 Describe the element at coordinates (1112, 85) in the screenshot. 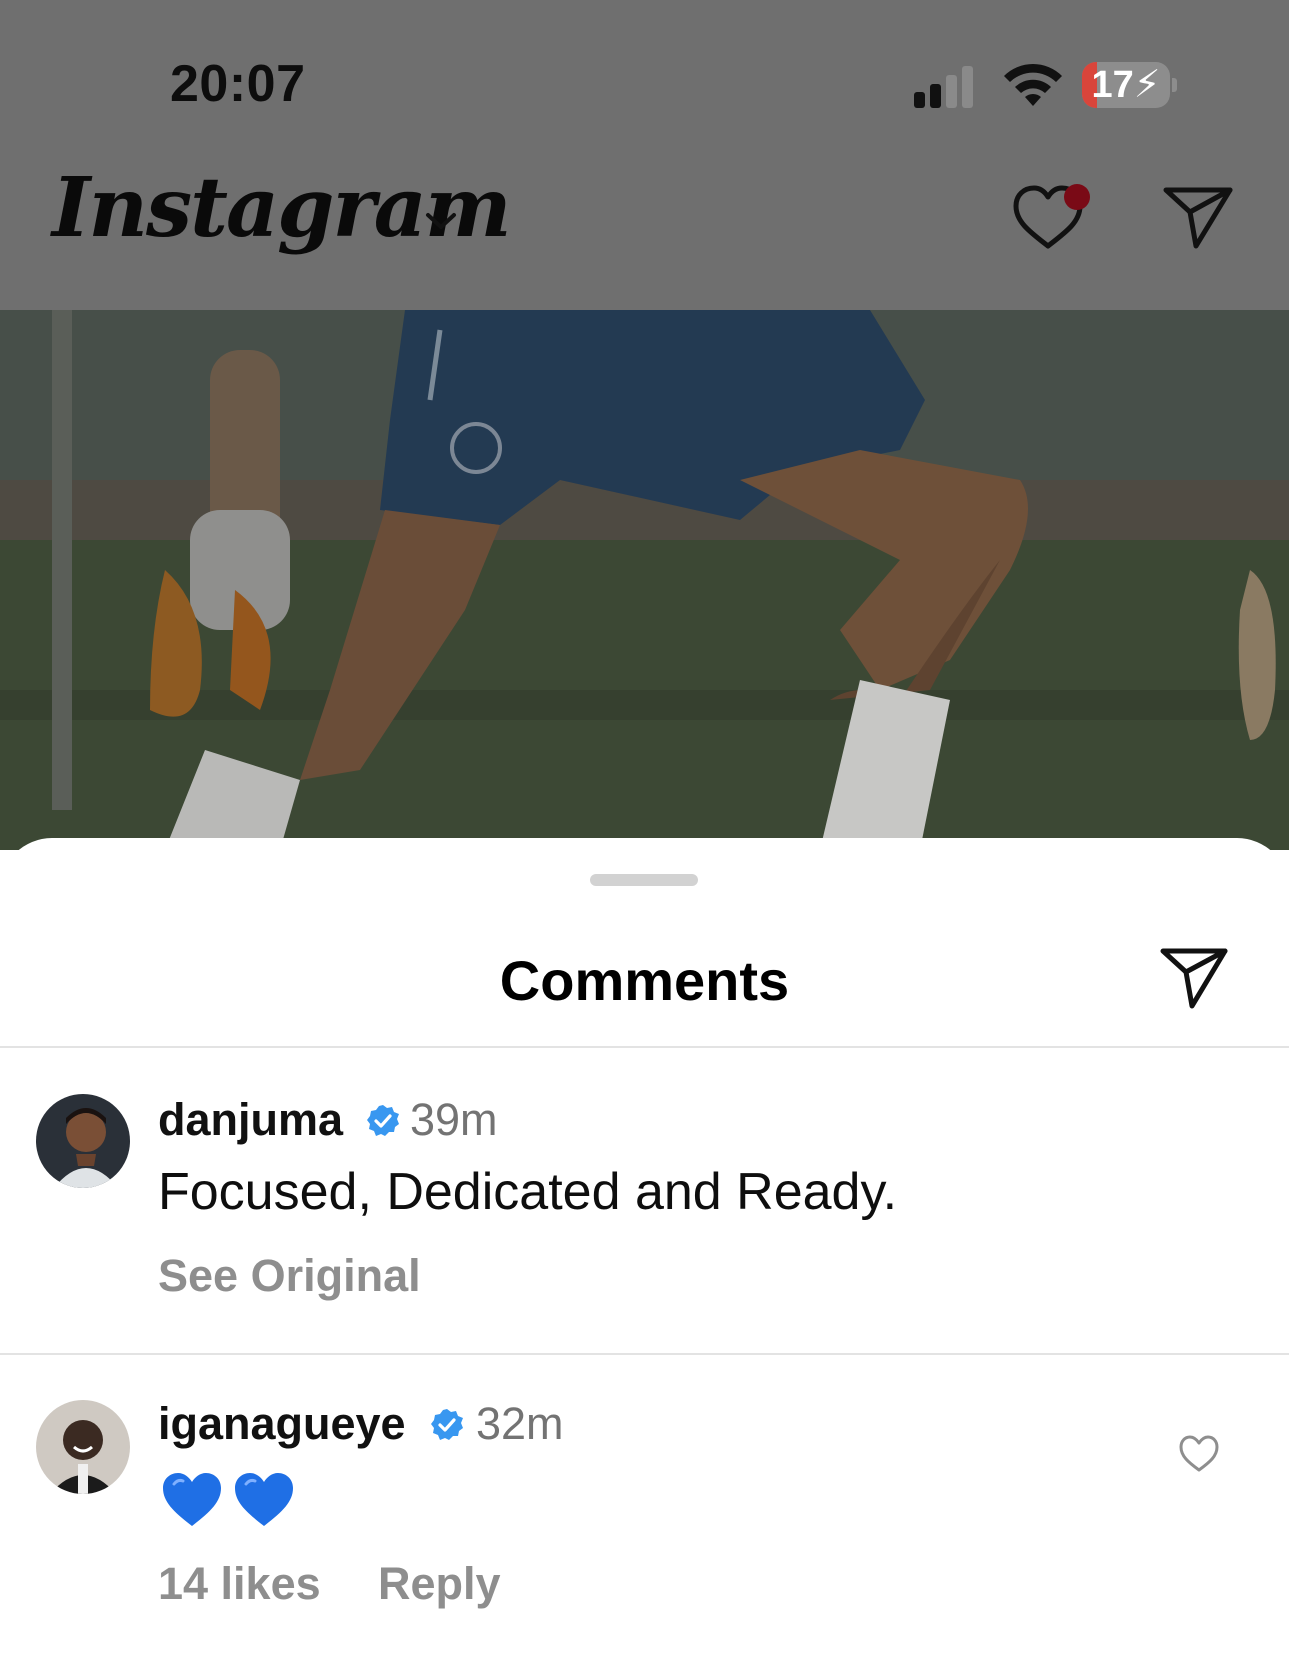

I see `battery-level: 17` at that location.